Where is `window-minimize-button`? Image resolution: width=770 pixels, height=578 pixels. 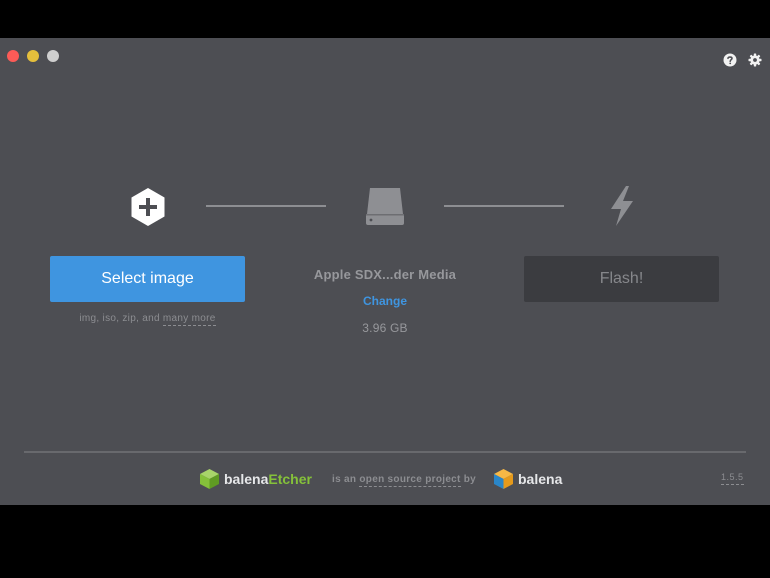
window-minimize-button is located at coordinates (33, 56).